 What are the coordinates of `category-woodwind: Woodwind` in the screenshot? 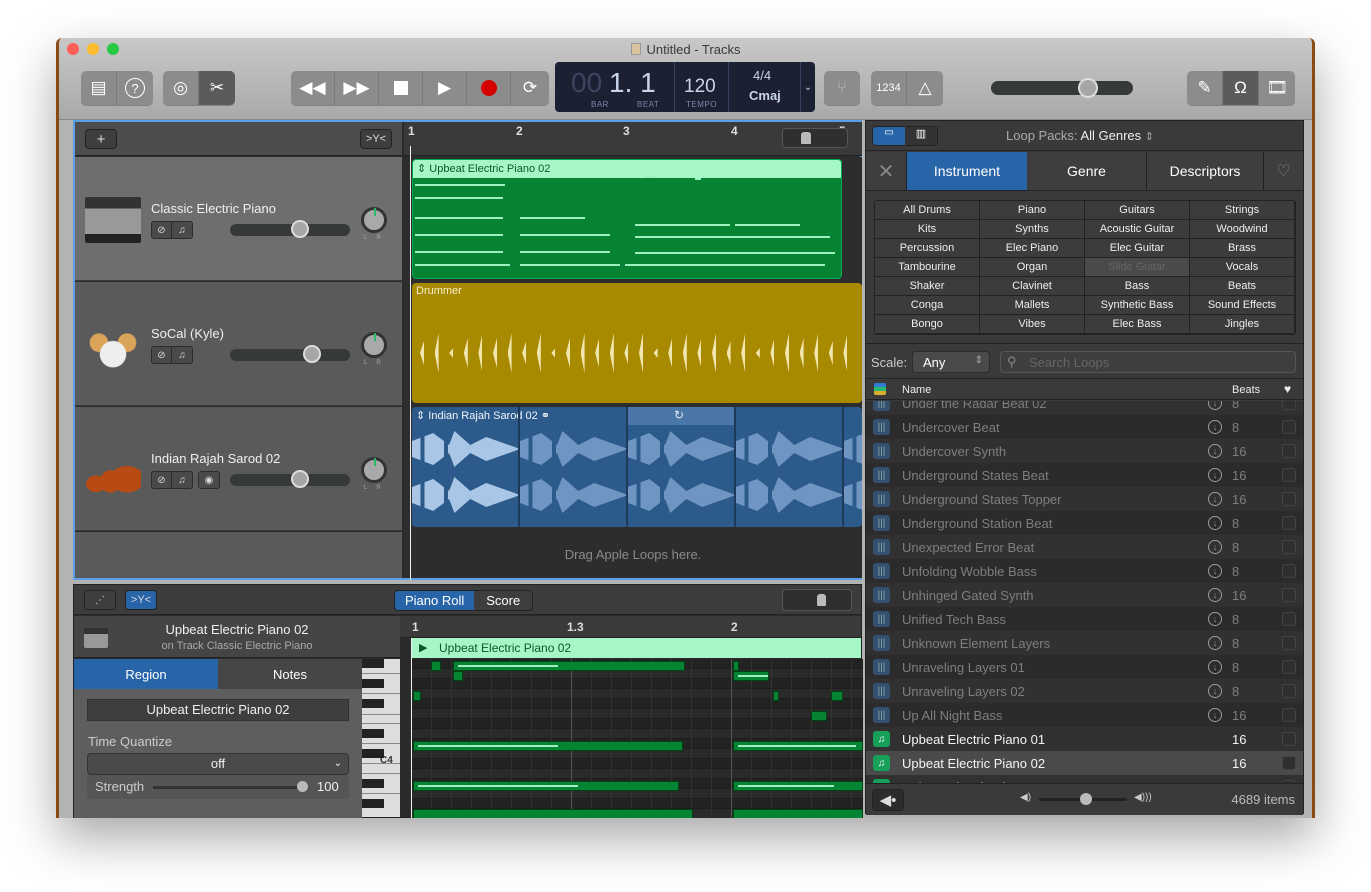 It's located at (1242, 229).